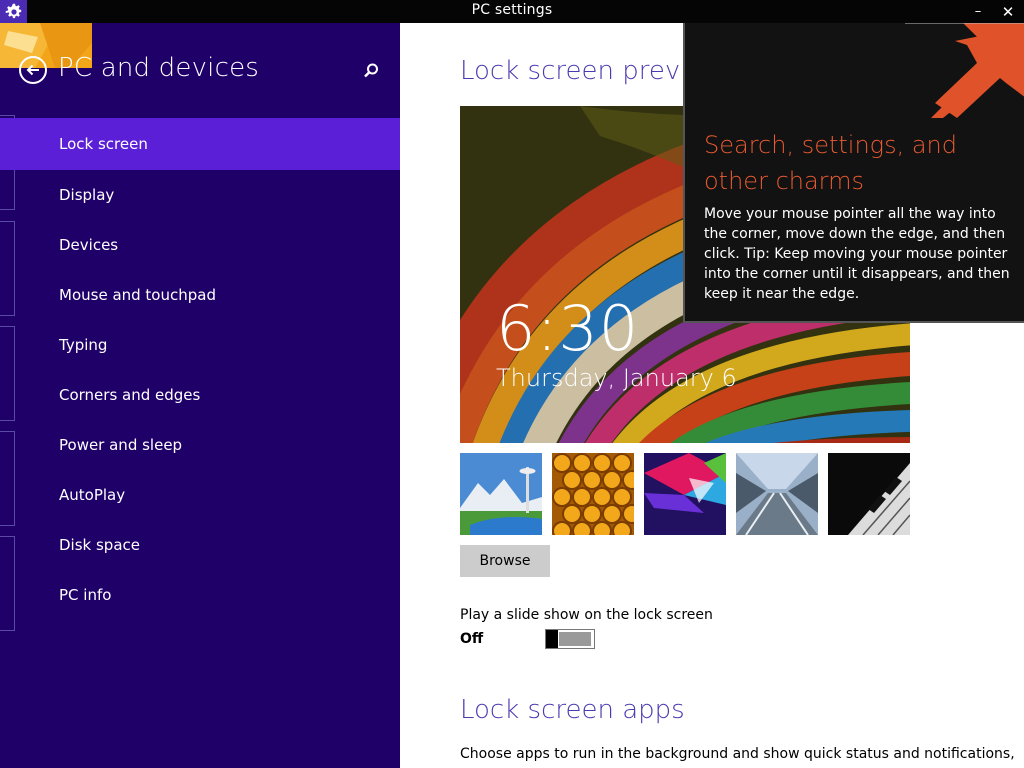  I want to click on background-thumbnail-mountain, so click(501, 494).